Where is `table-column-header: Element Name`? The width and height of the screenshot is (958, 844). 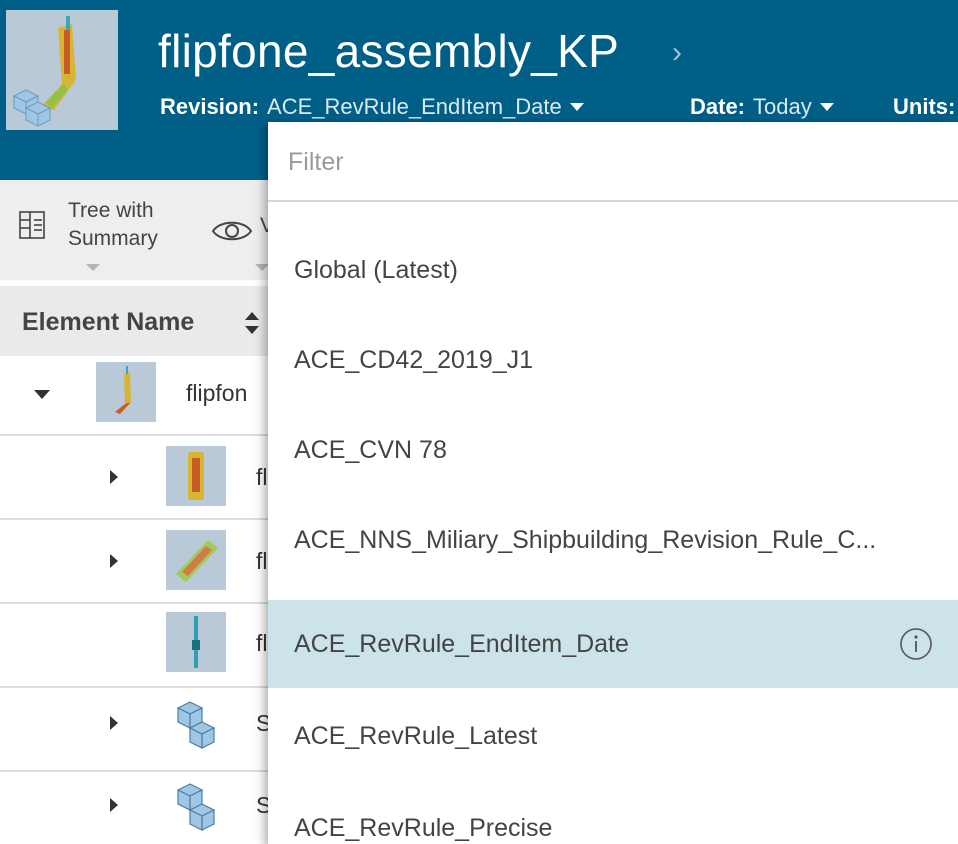 table-column-header: Element Name is located at coordinates (135, 321).